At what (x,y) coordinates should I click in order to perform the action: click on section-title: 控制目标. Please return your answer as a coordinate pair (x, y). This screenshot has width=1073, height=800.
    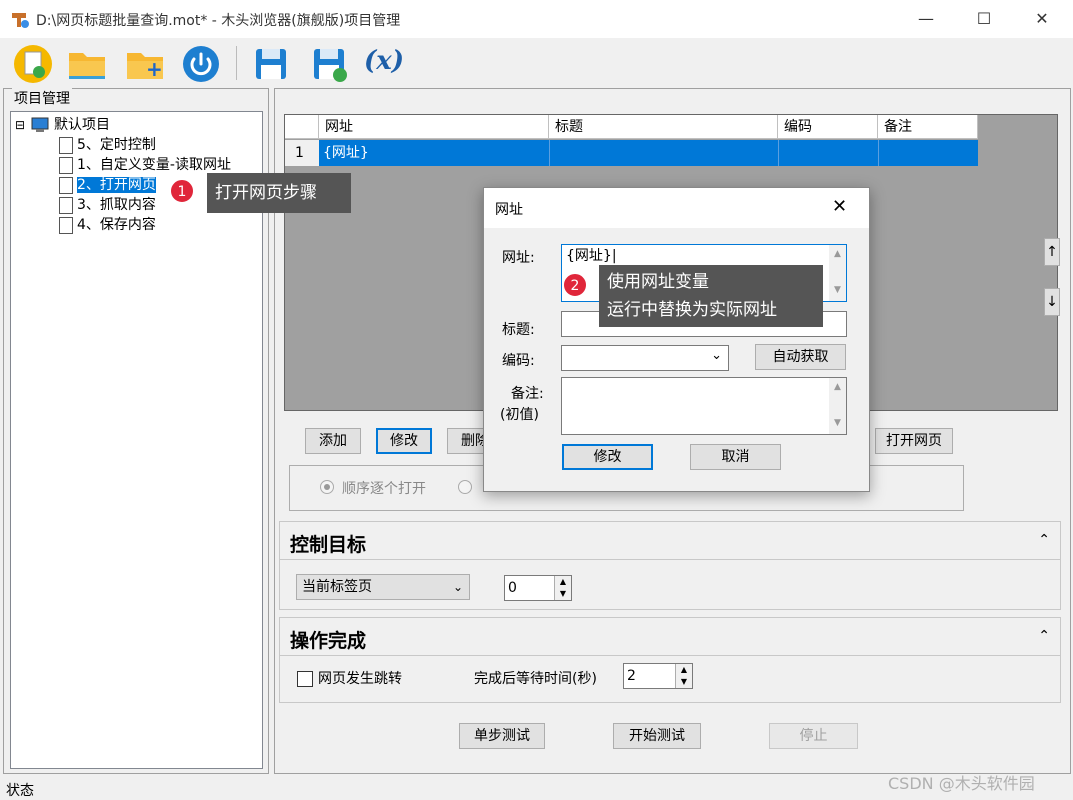
    Looking at the image, I should click on (328, 545).